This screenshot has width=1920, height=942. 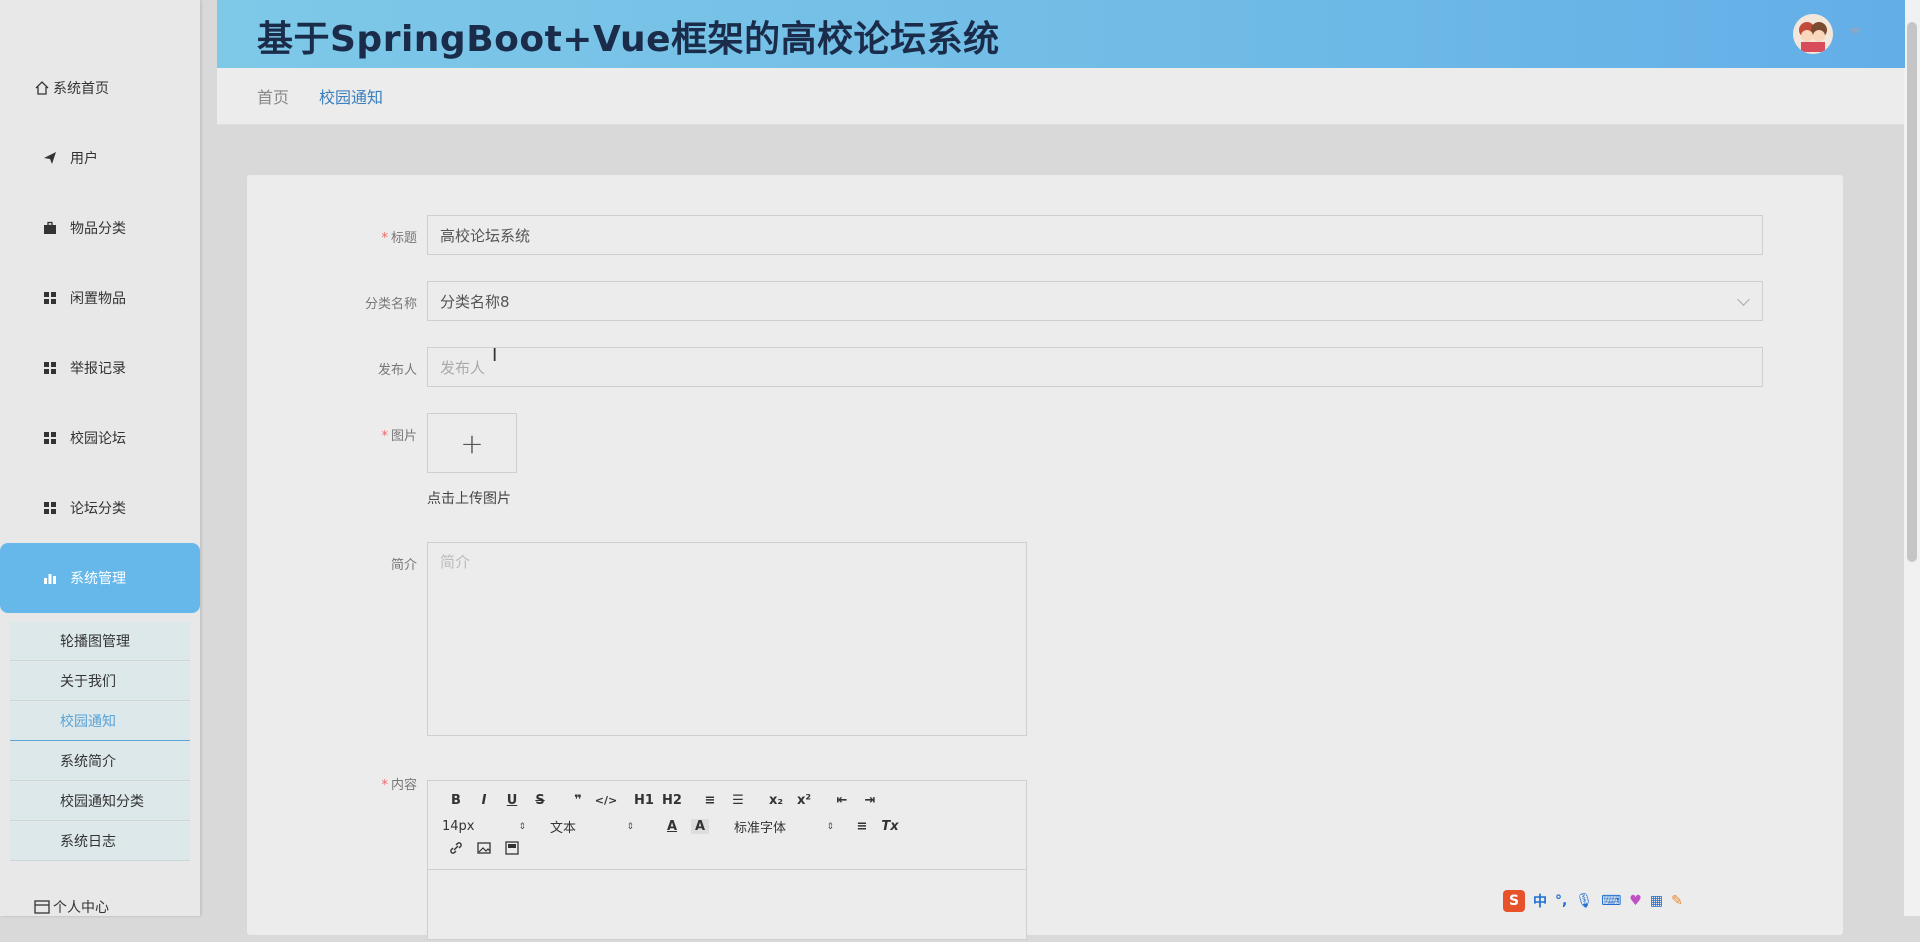 I want to click on submenu-item-campus-notice: 校园通知, so click(x=100, y=721).